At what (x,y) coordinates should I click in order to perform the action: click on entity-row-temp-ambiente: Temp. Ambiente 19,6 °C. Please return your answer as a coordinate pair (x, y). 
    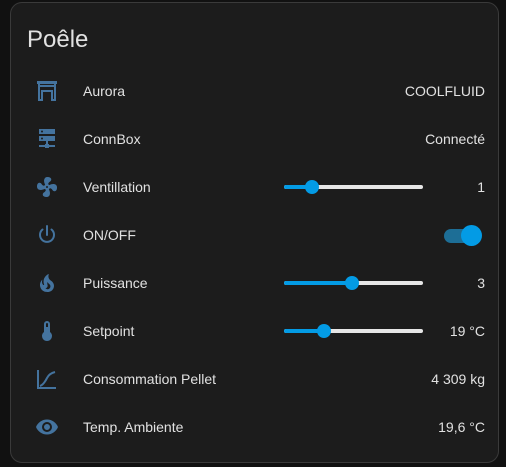
    Looking at the image, I should click on (255, 427).